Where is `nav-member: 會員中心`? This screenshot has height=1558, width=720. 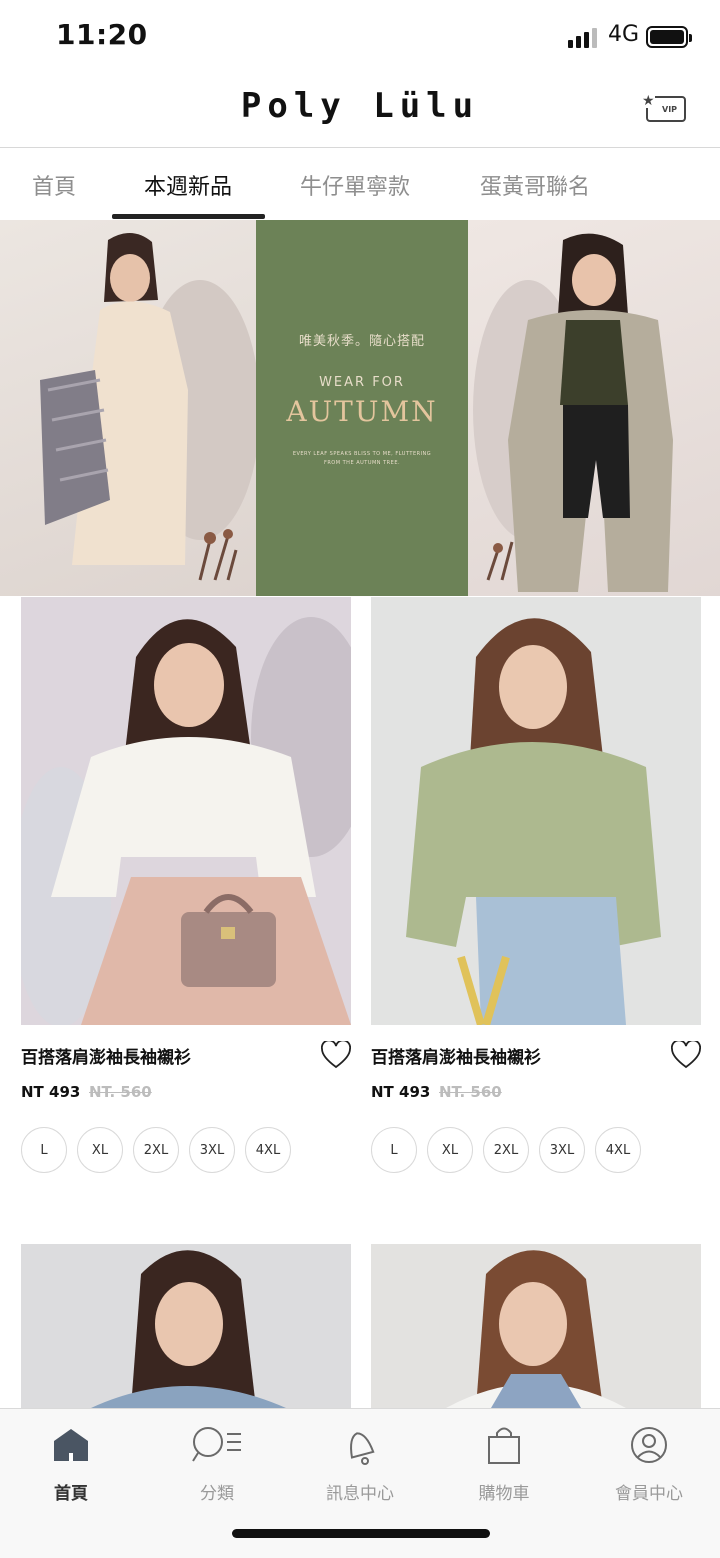
nav-member: 會員中心 is located at coordinates (649, 1463).